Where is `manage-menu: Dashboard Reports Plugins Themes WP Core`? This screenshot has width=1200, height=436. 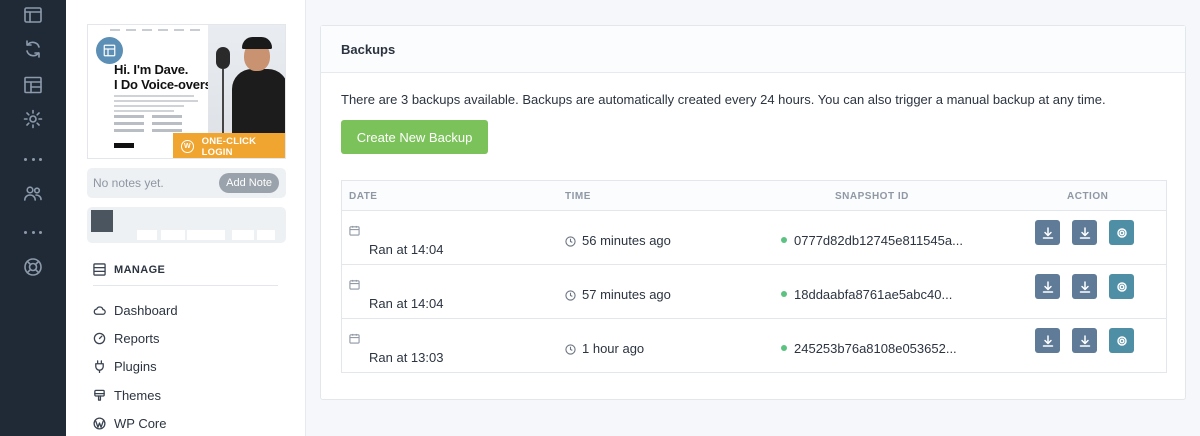 manage-menu: Dashboard Reports Plugins Themes WP Core is located at coordinates (135, 366).